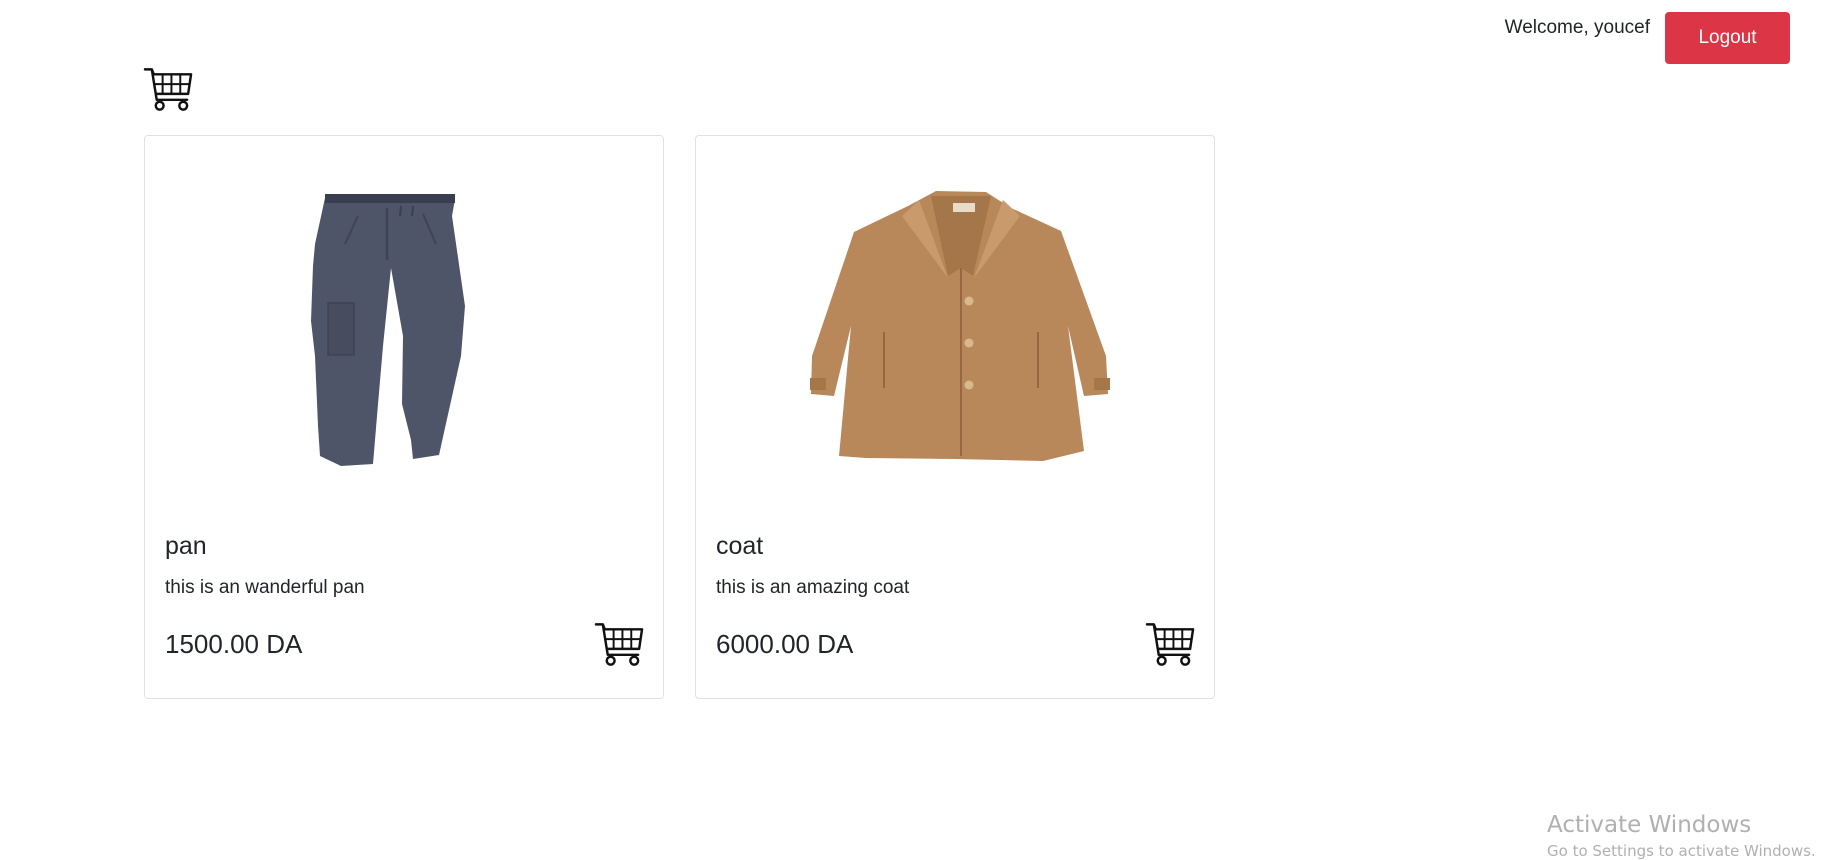  I want to click on watermark-title: Activate Windows, so click(1649, 825).